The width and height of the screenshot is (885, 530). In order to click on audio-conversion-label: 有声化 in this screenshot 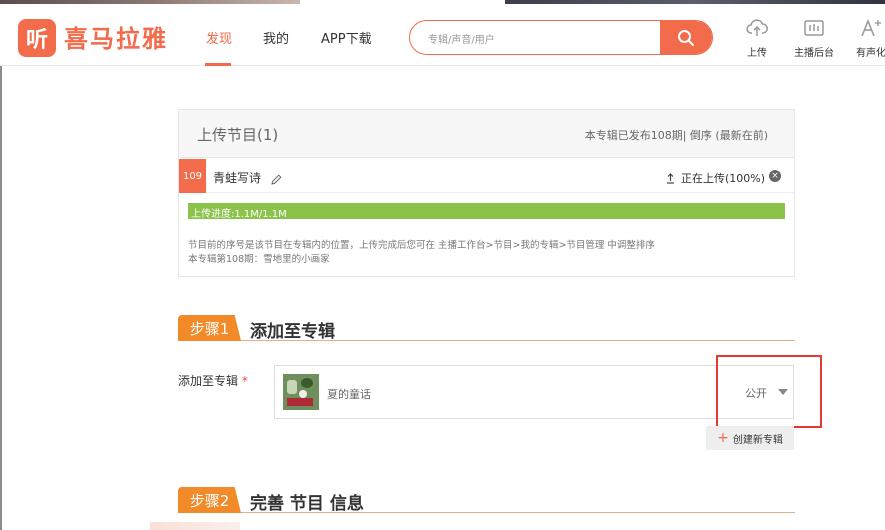, I will do `click(870, 53)`.